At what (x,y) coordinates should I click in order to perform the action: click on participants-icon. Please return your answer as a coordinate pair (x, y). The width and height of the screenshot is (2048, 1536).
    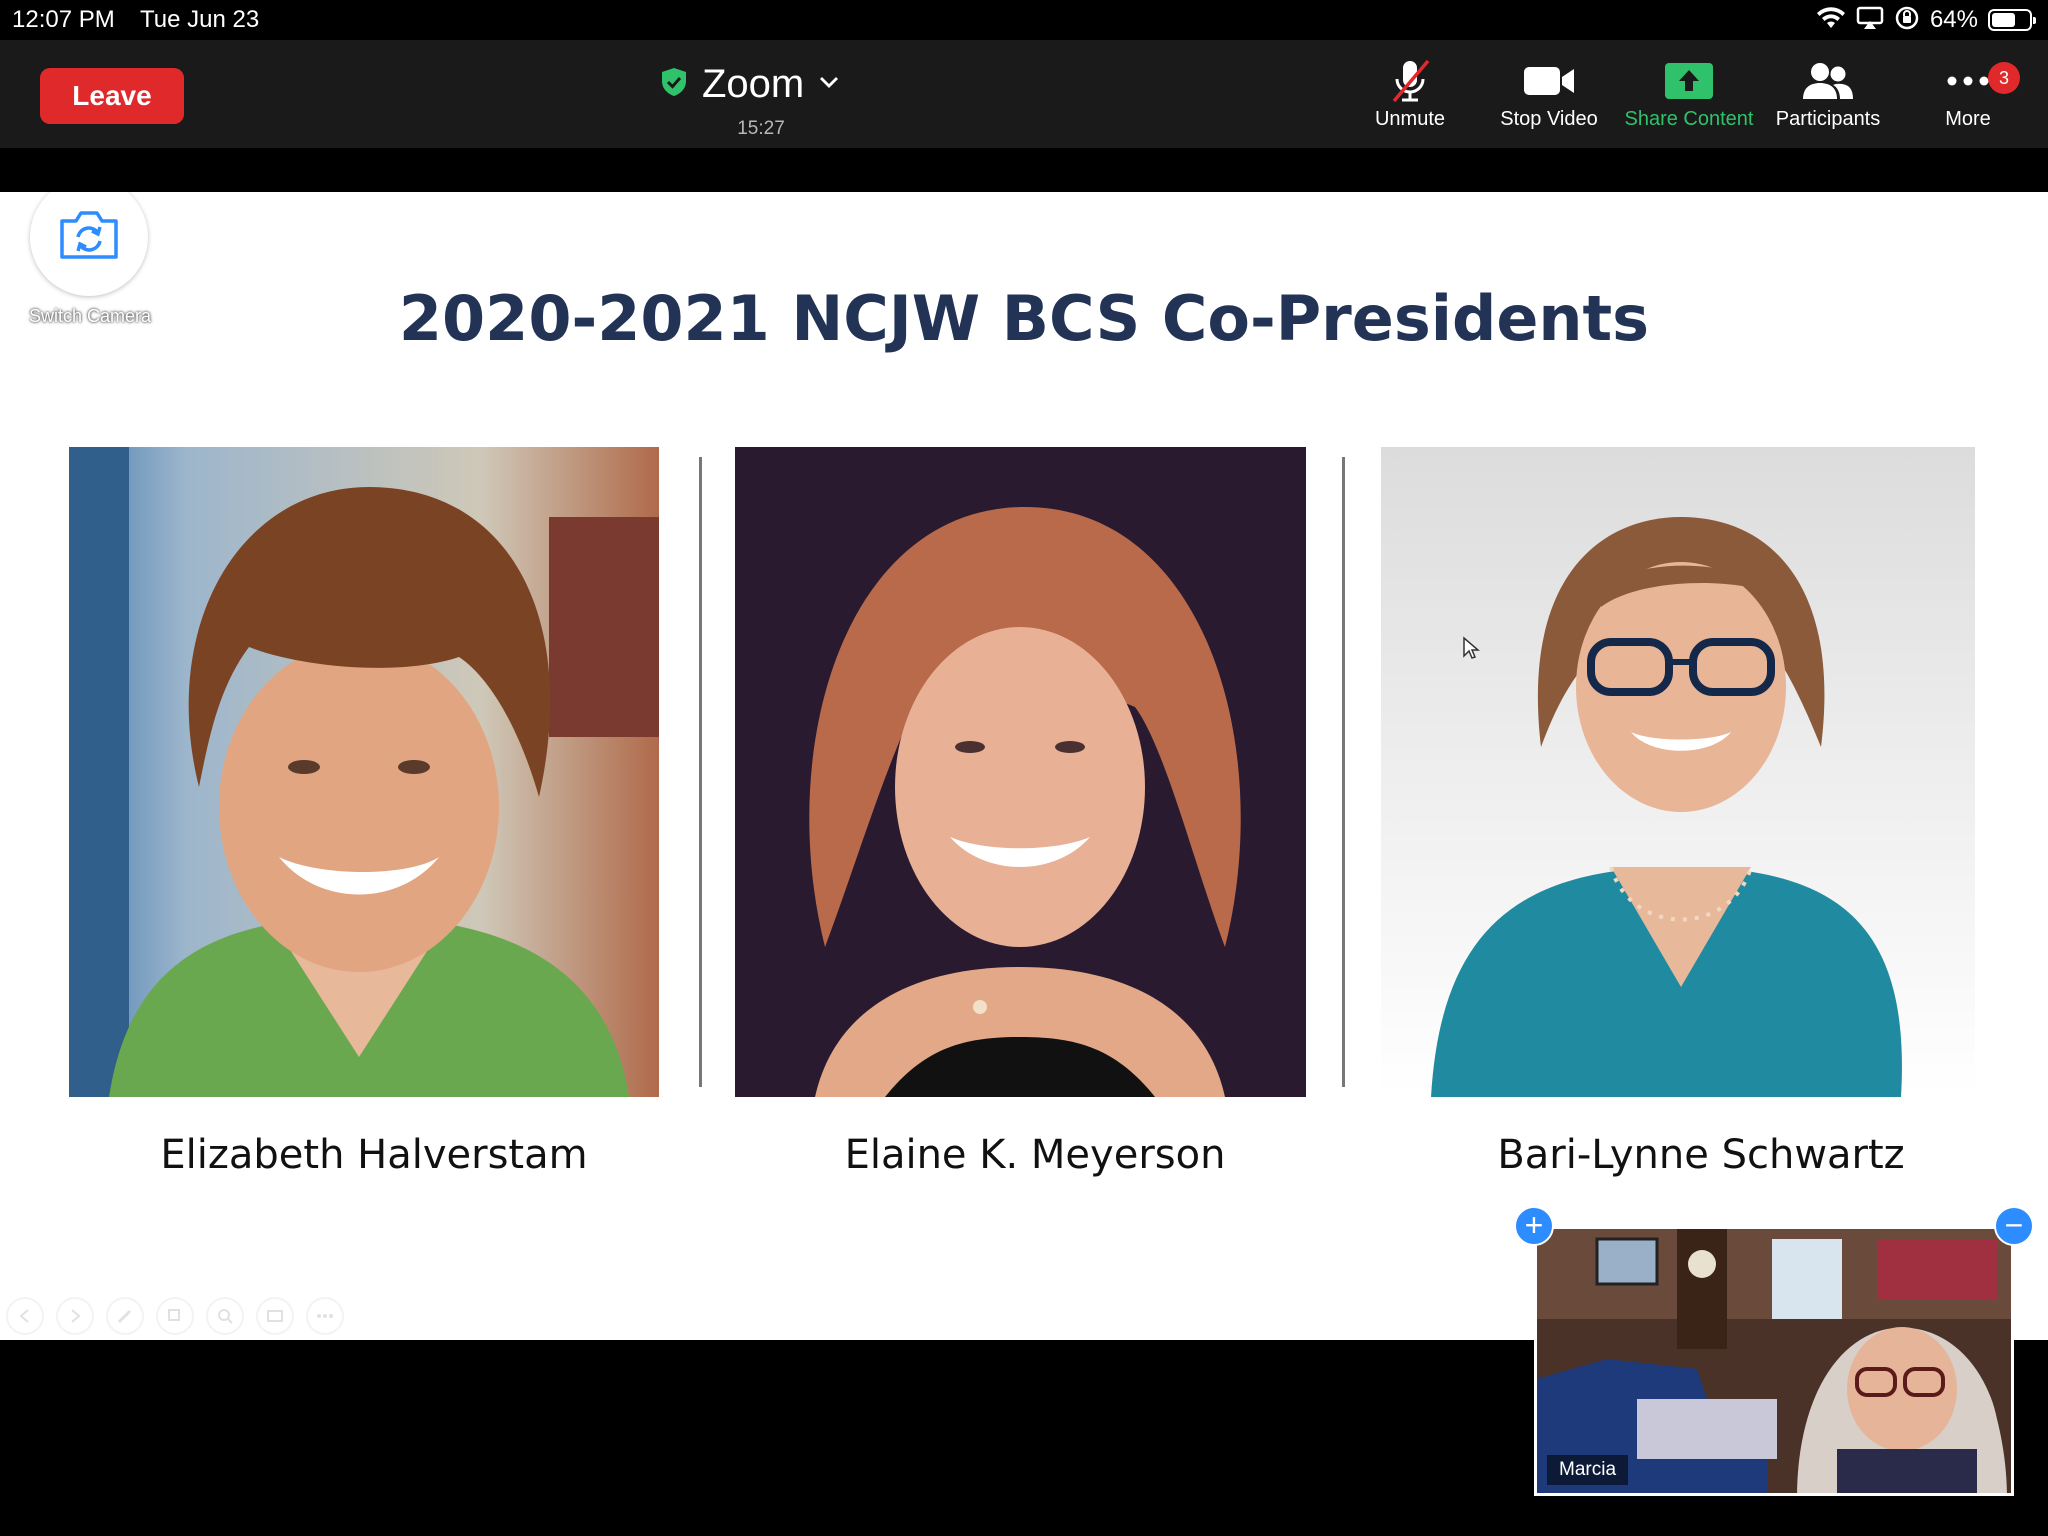
    Looking at the image, I should click on (1828, 81).